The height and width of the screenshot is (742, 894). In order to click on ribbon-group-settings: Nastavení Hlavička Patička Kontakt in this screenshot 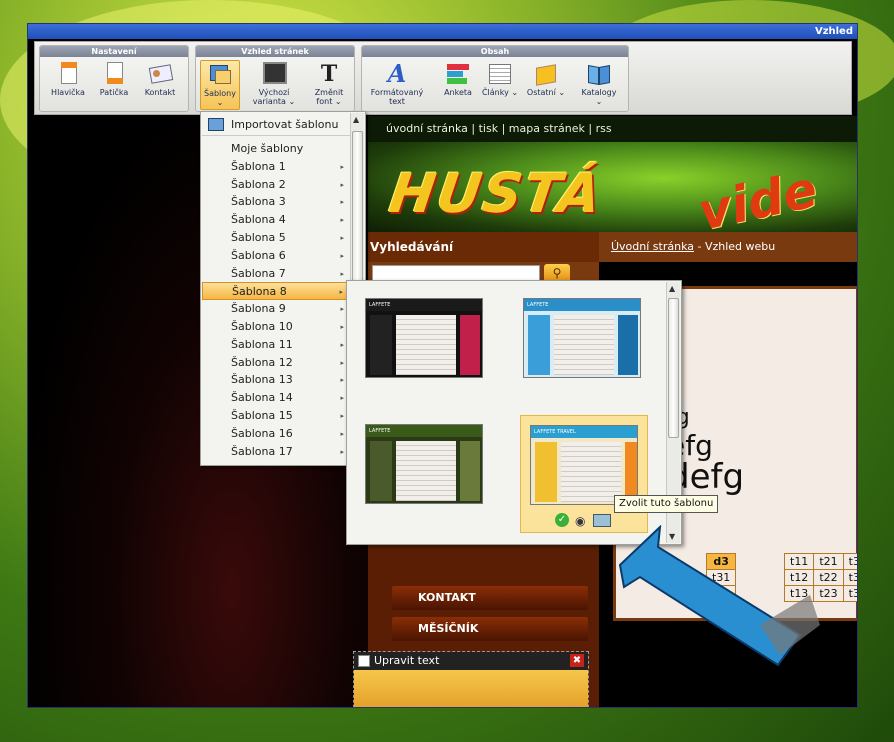, I will do `click(114, 78)`.